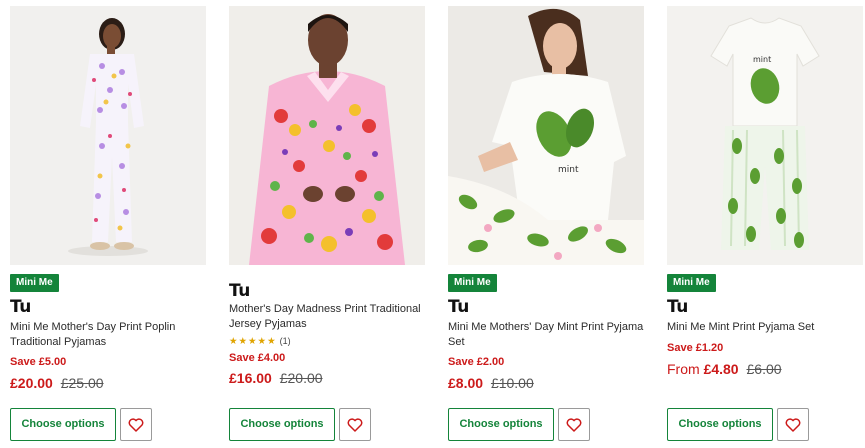 This screenshot has width=865, height=448. What do you see at coordinates (695, 348) in the screenshot?
I see `save-amount: Save £1.20` at bounding box center [695, 348].